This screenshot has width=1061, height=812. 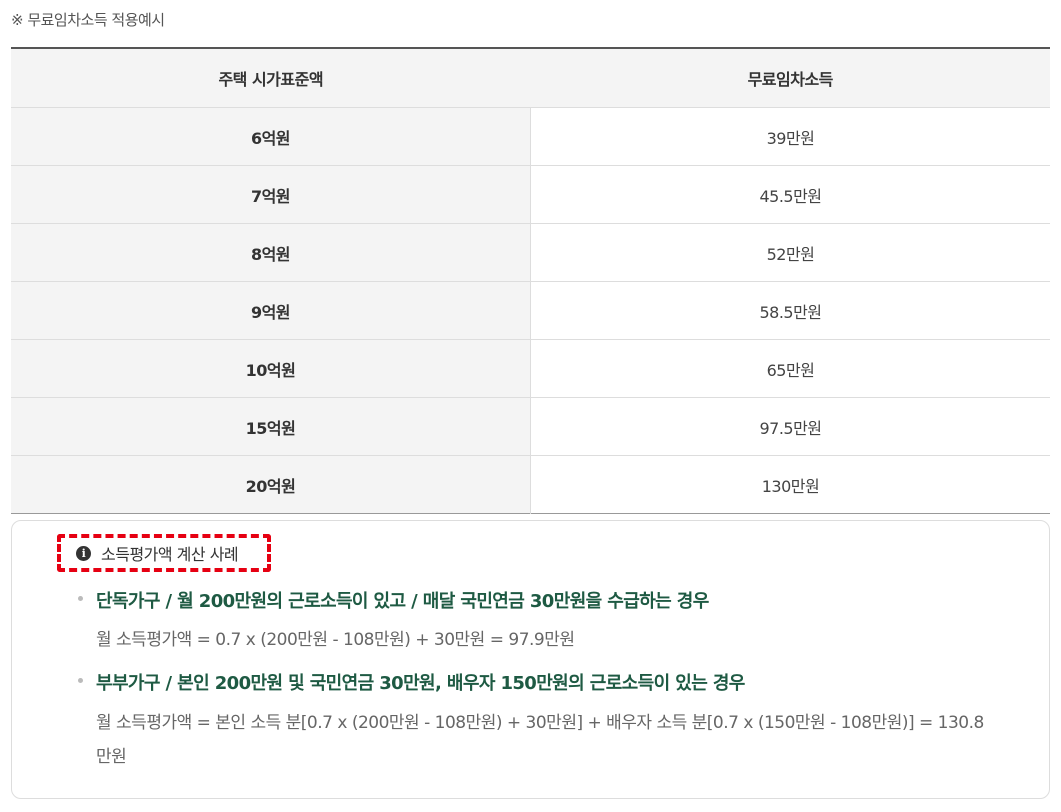 I want to click on table-row: 7억원 45.5만원, so click(x=530, y=194).